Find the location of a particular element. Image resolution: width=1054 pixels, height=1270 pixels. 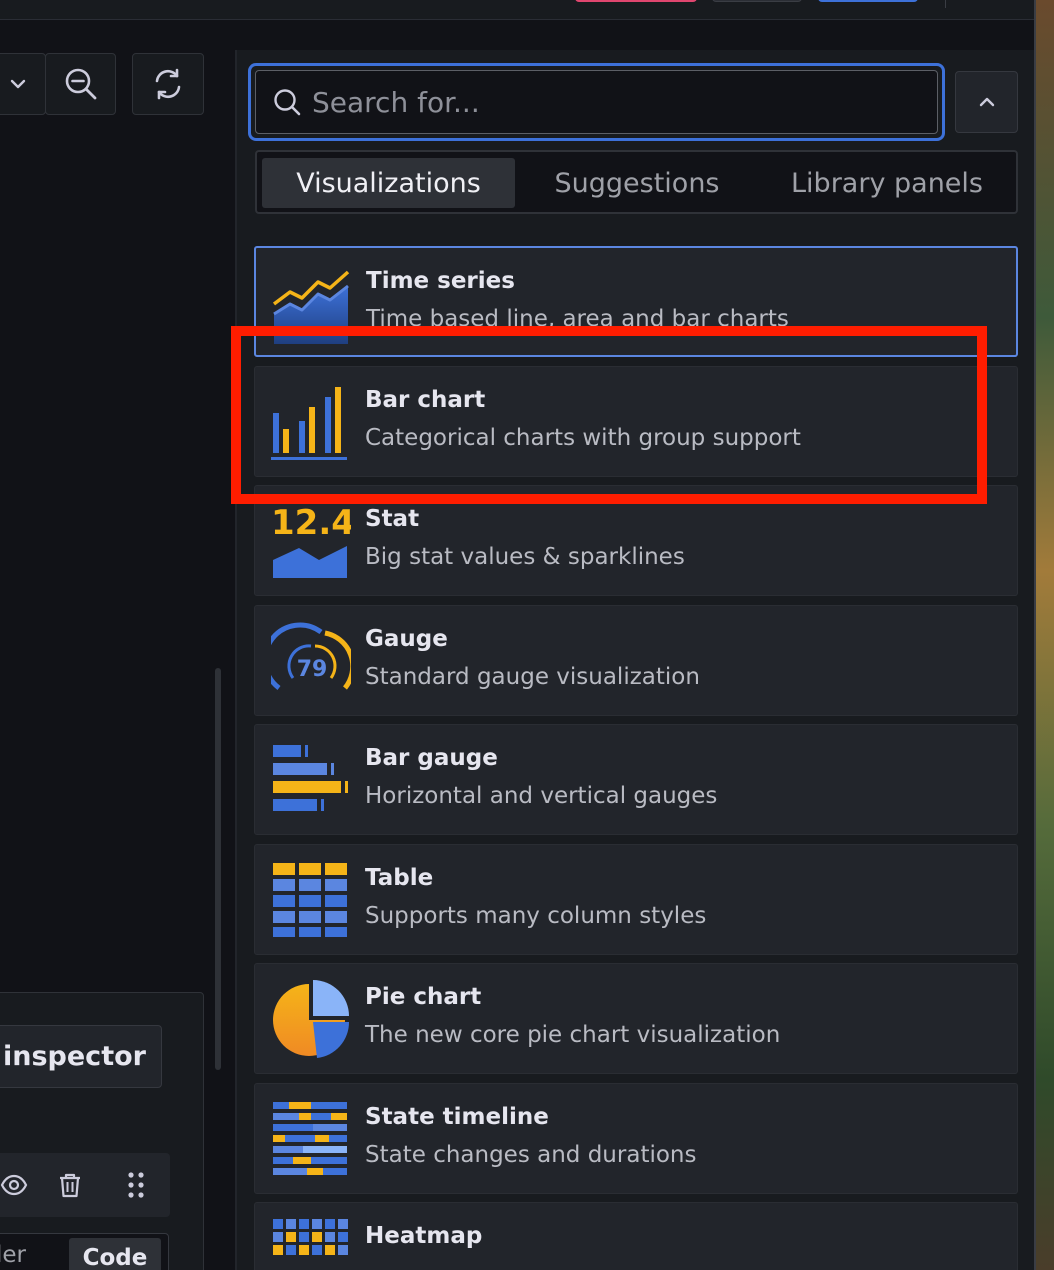

viz-description: Standard gauge visualization is located at coordinates (532, 677).